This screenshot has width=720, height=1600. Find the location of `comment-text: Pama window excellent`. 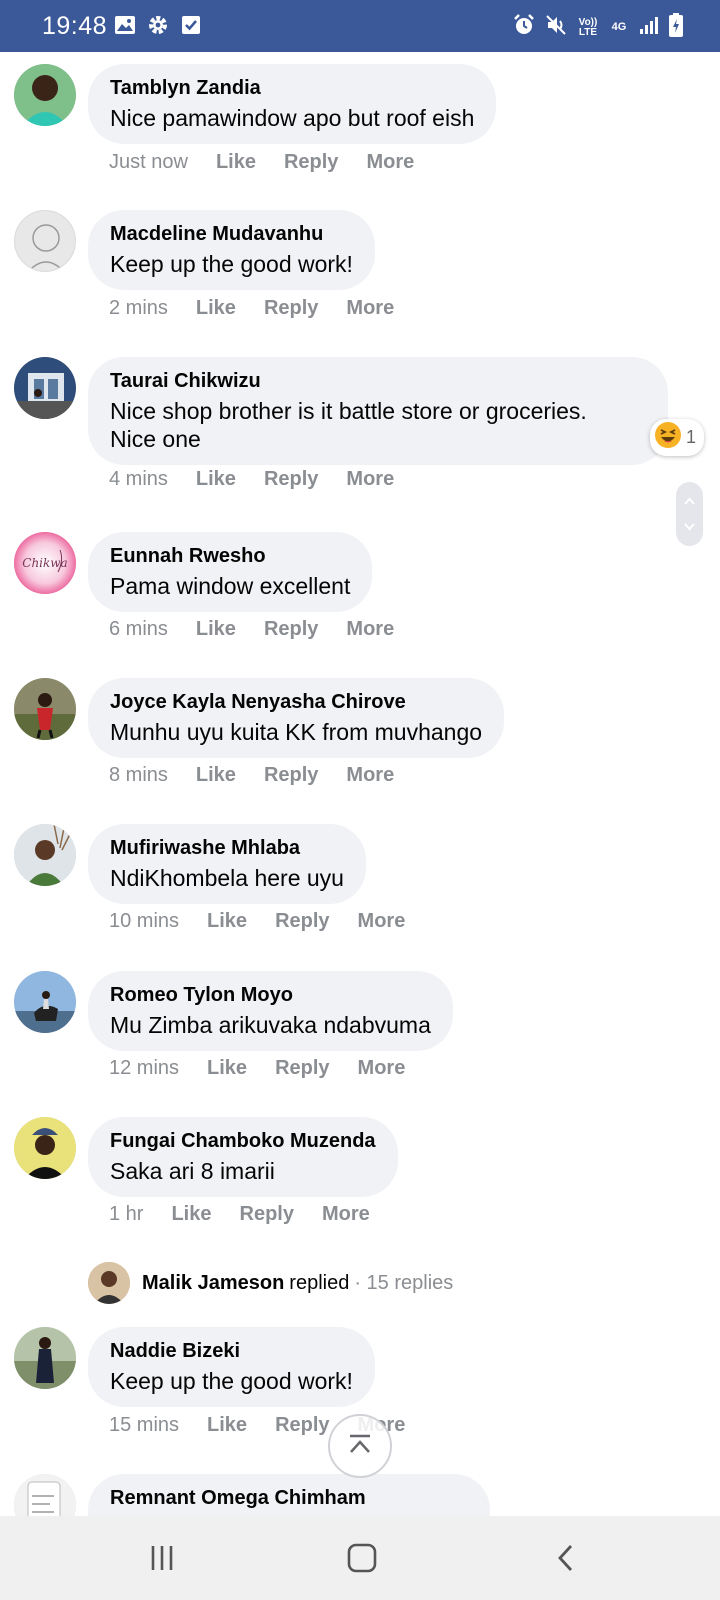

comment-text: Pama window excellent is located at coordinates (230, 586).